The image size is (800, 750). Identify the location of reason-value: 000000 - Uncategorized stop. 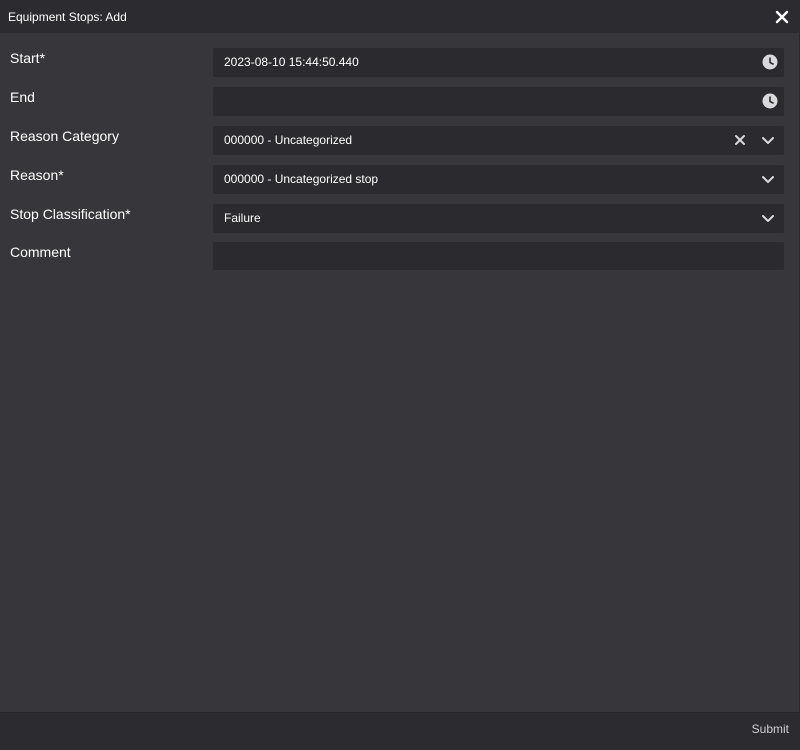
(301, 179).